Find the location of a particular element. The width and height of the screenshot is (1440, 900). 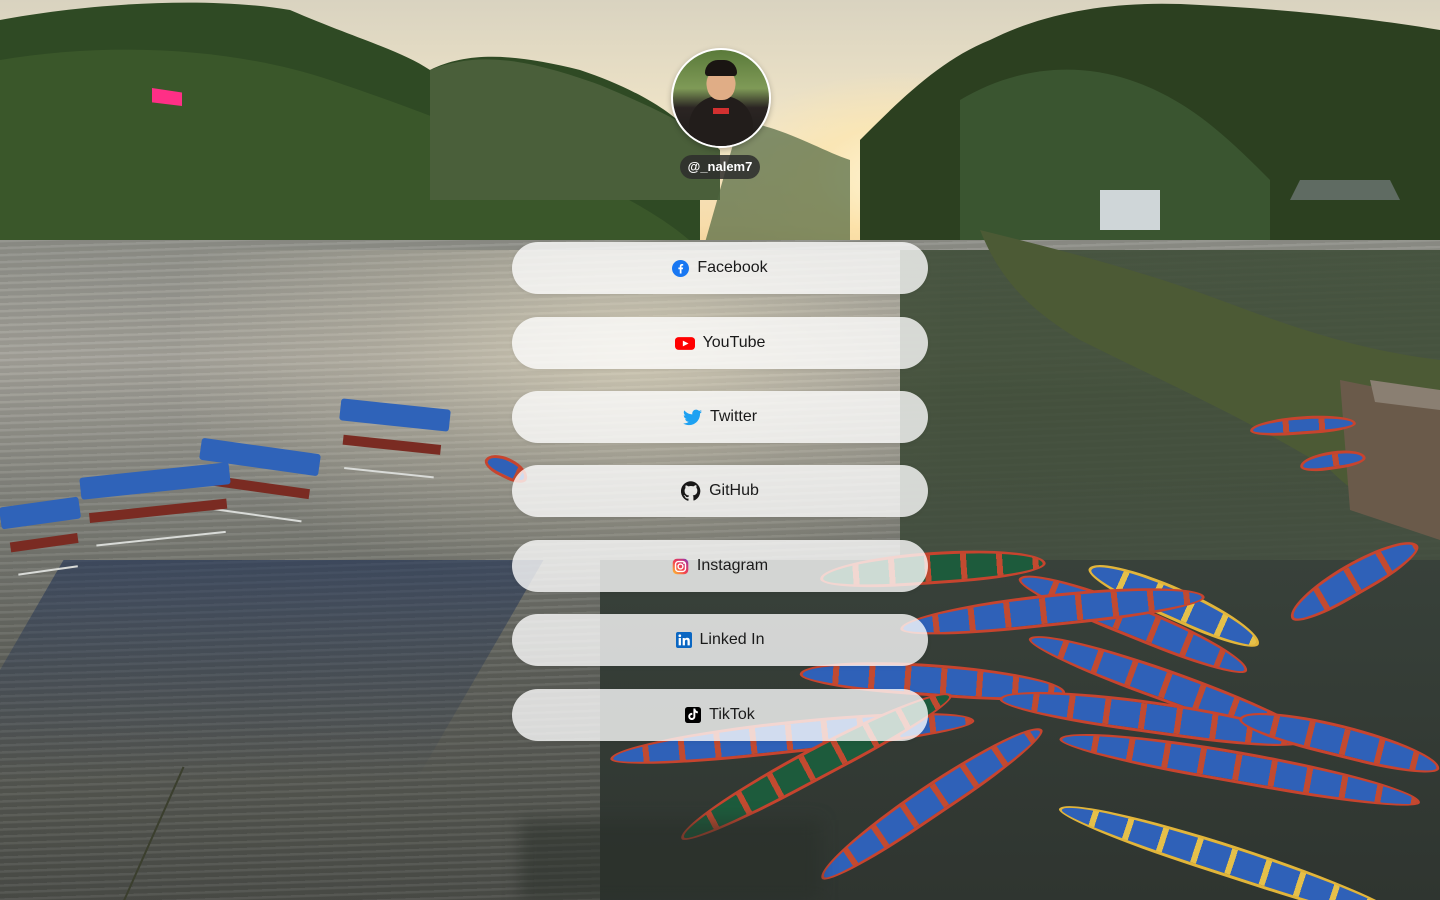

instagram-icon is located at coordinates (680, 566).